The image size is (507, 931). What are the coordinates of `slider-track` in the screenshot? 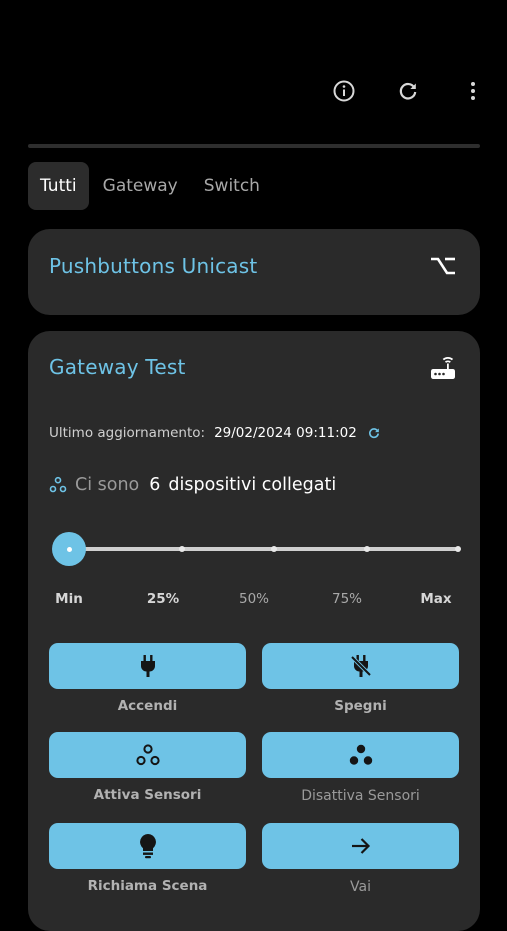 It's located at (263, 549).